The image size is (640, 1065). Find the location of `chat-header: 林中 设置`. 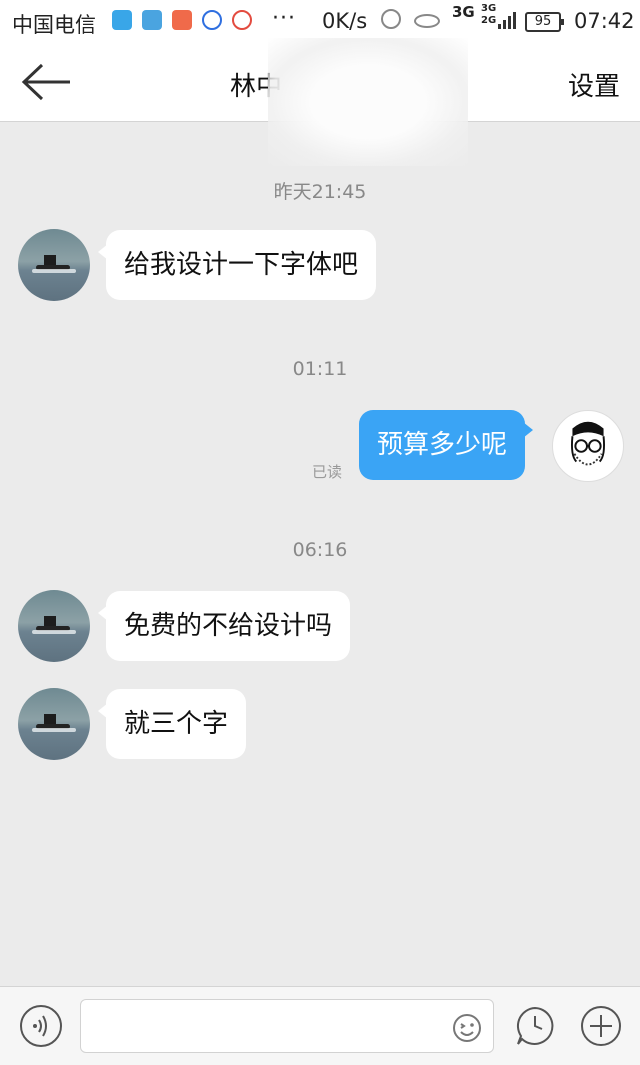

chat-header: 林中 设置 is located at coordinates (320, 102).